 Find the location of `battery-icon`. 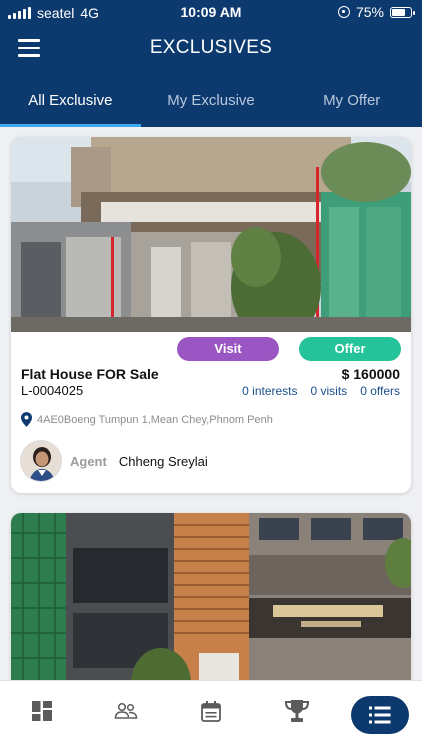

battery-icon is located at coordinates (402, 12).